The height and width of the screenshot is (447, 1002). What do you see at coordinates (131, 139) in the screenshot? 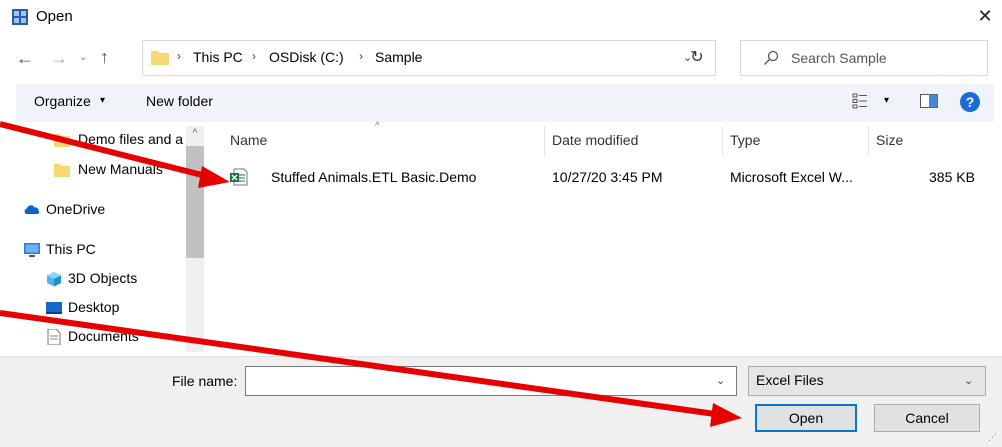
I see `sidebar-item-label: Demo files and a` at bounding box center [131, 139].